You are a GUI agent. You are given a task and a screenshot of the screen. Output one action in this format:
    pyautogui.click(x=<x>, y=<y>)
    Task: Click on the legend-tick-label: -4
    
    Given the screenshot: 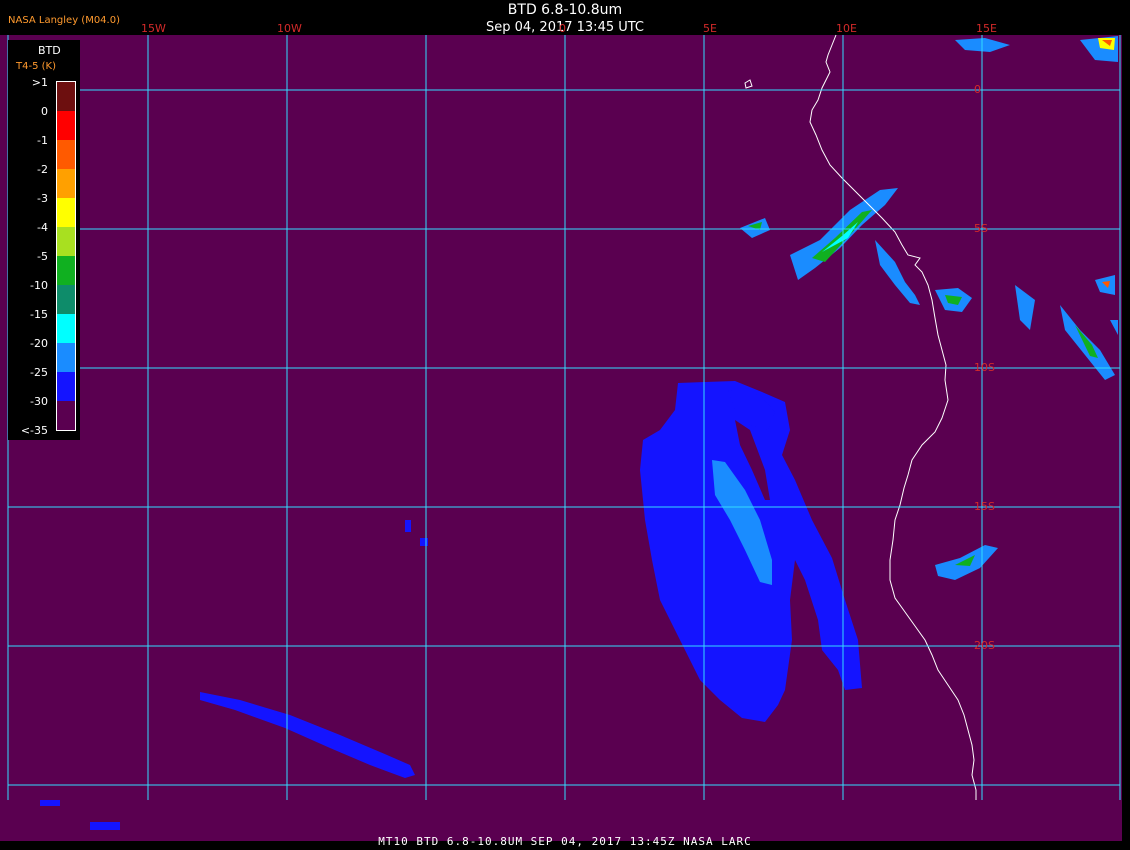 What is the action you would take?
    pyautogui.click(x=42, y=227)
    